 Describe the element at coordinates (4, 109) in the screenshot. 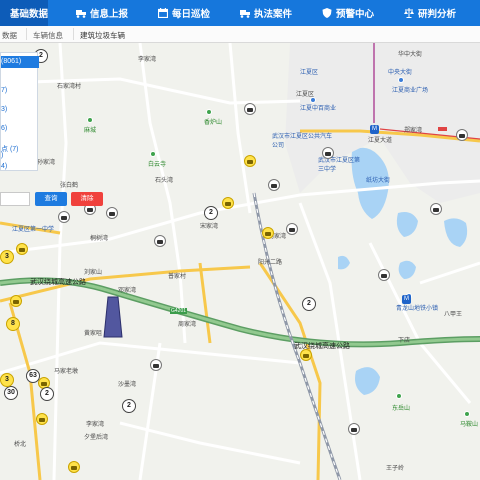

I see `category-item: 3)` at that location.